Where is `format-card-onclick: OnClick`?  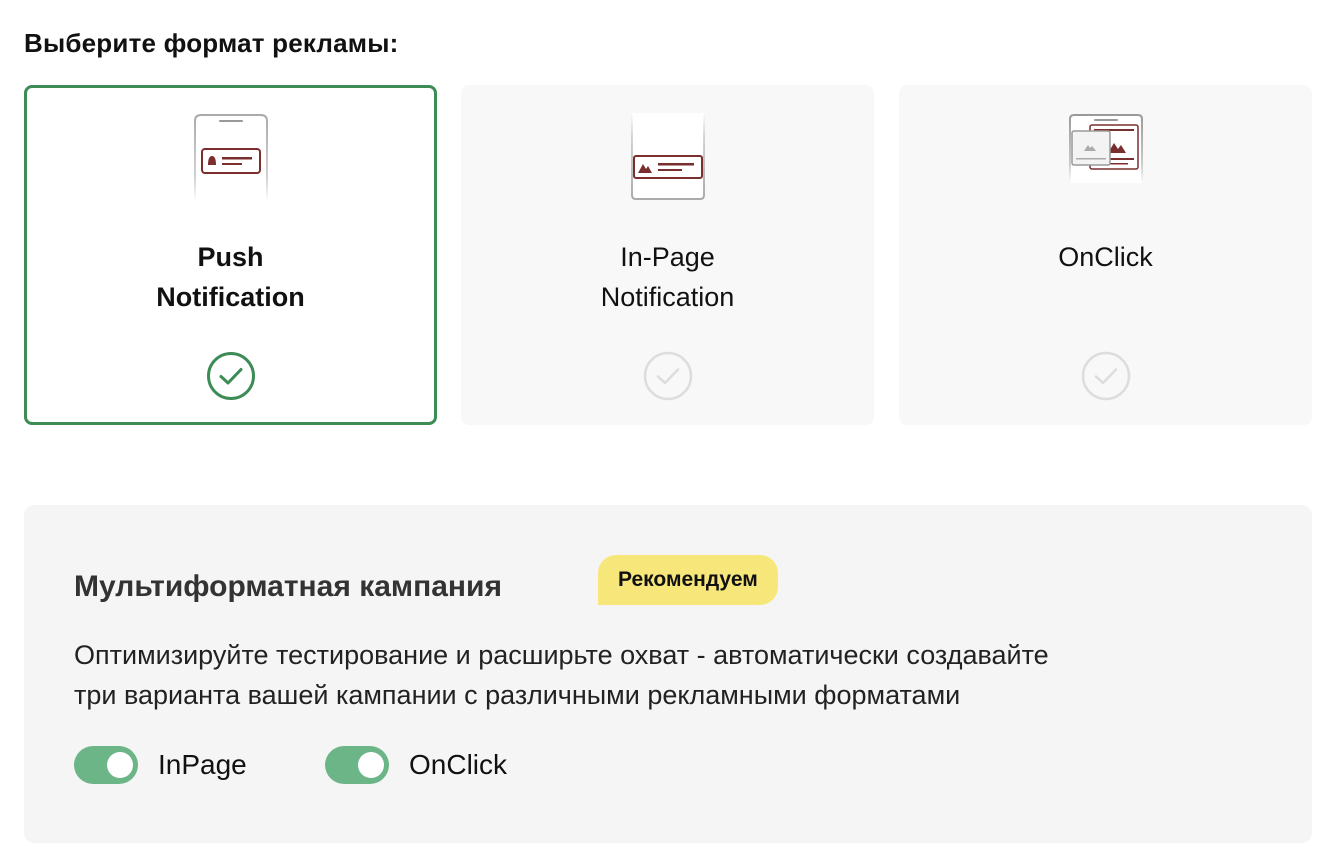
format-card-onclick: OnClick is located at coordinates (1105, 255).